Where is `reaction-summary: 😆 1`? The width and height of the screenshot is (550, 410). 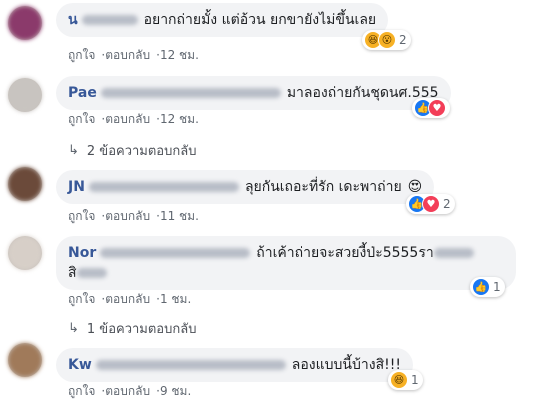
reaction-summary: 😆 1 is located at coordinates (405, 380).